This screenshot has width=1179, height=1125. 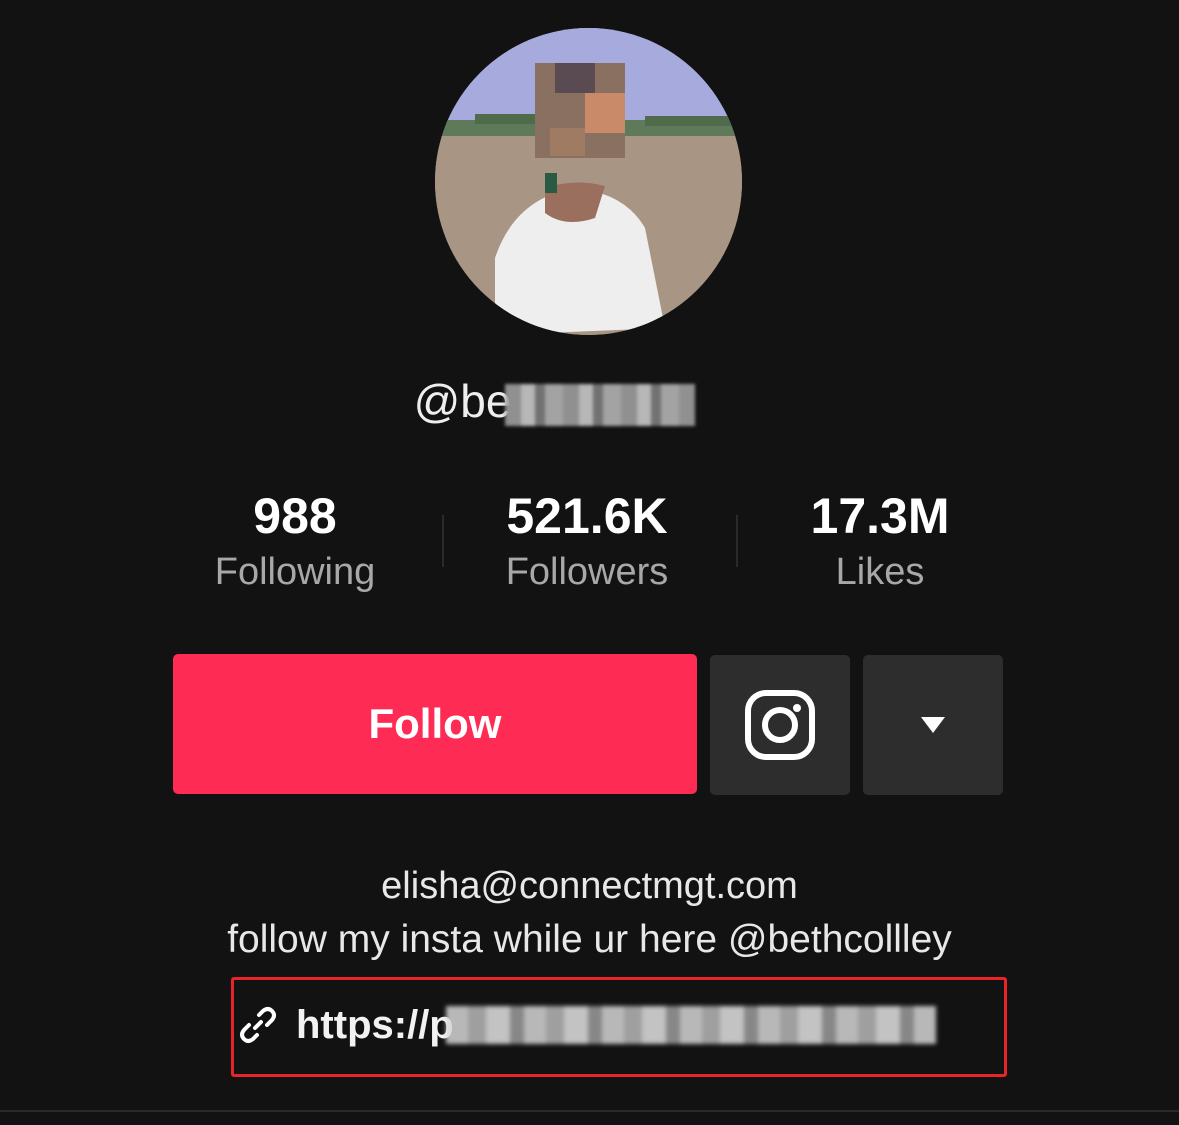 What do you see at coordinates (295, 572) in the screenshot?
I see `stat-label: Following` at bounding box center [295, 572].